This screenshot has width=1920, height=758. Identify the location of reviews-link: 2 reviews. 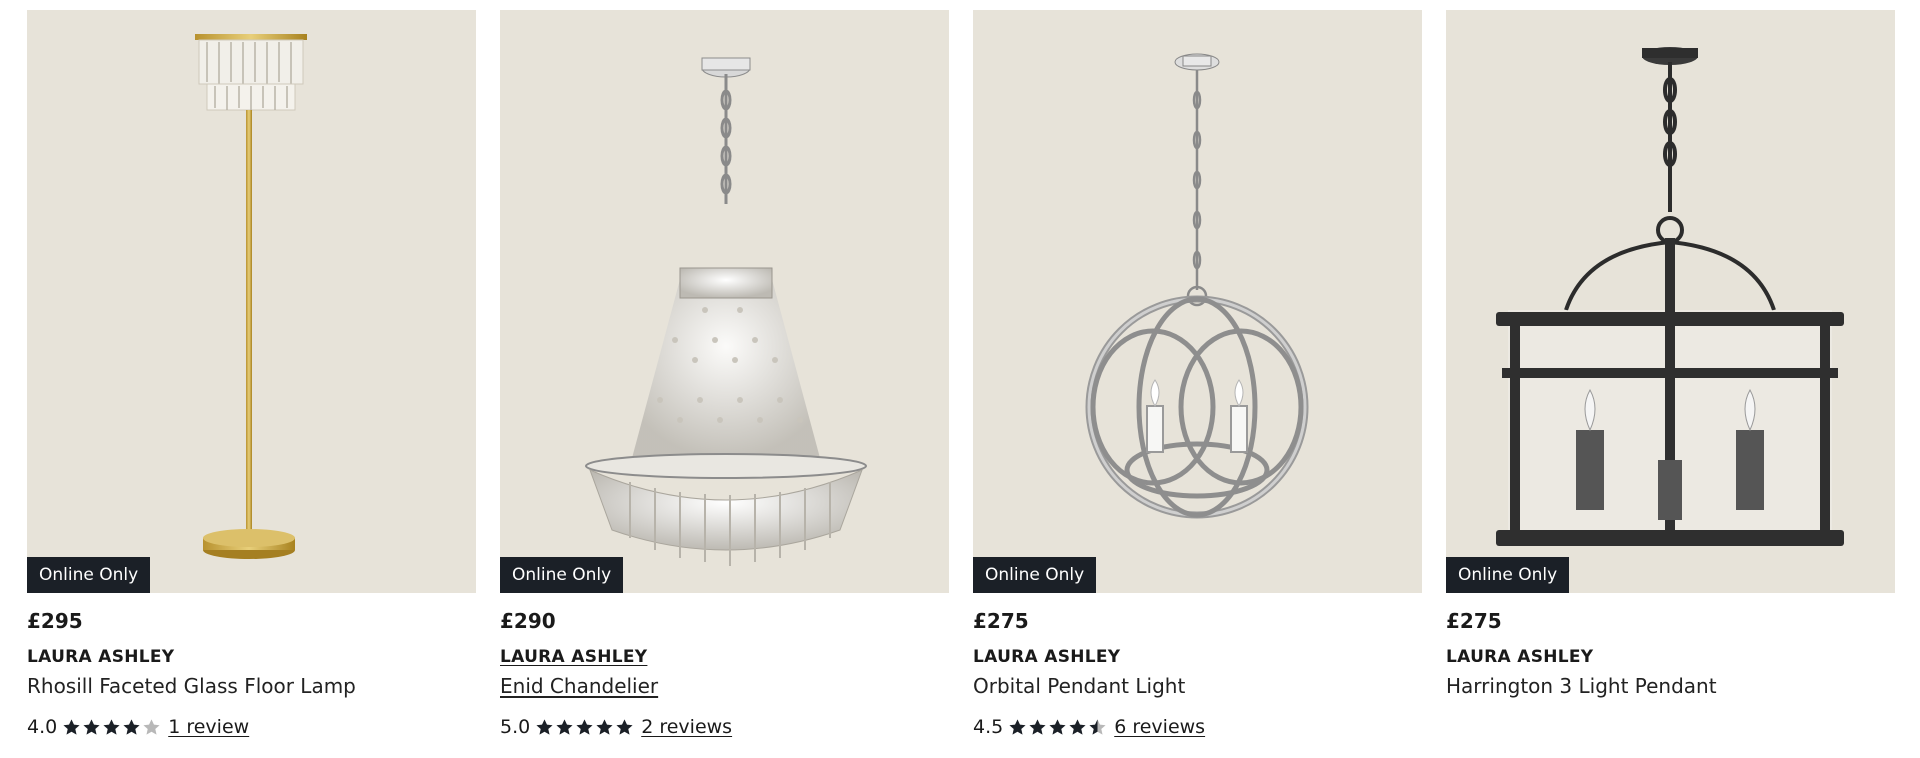
(686, 727).